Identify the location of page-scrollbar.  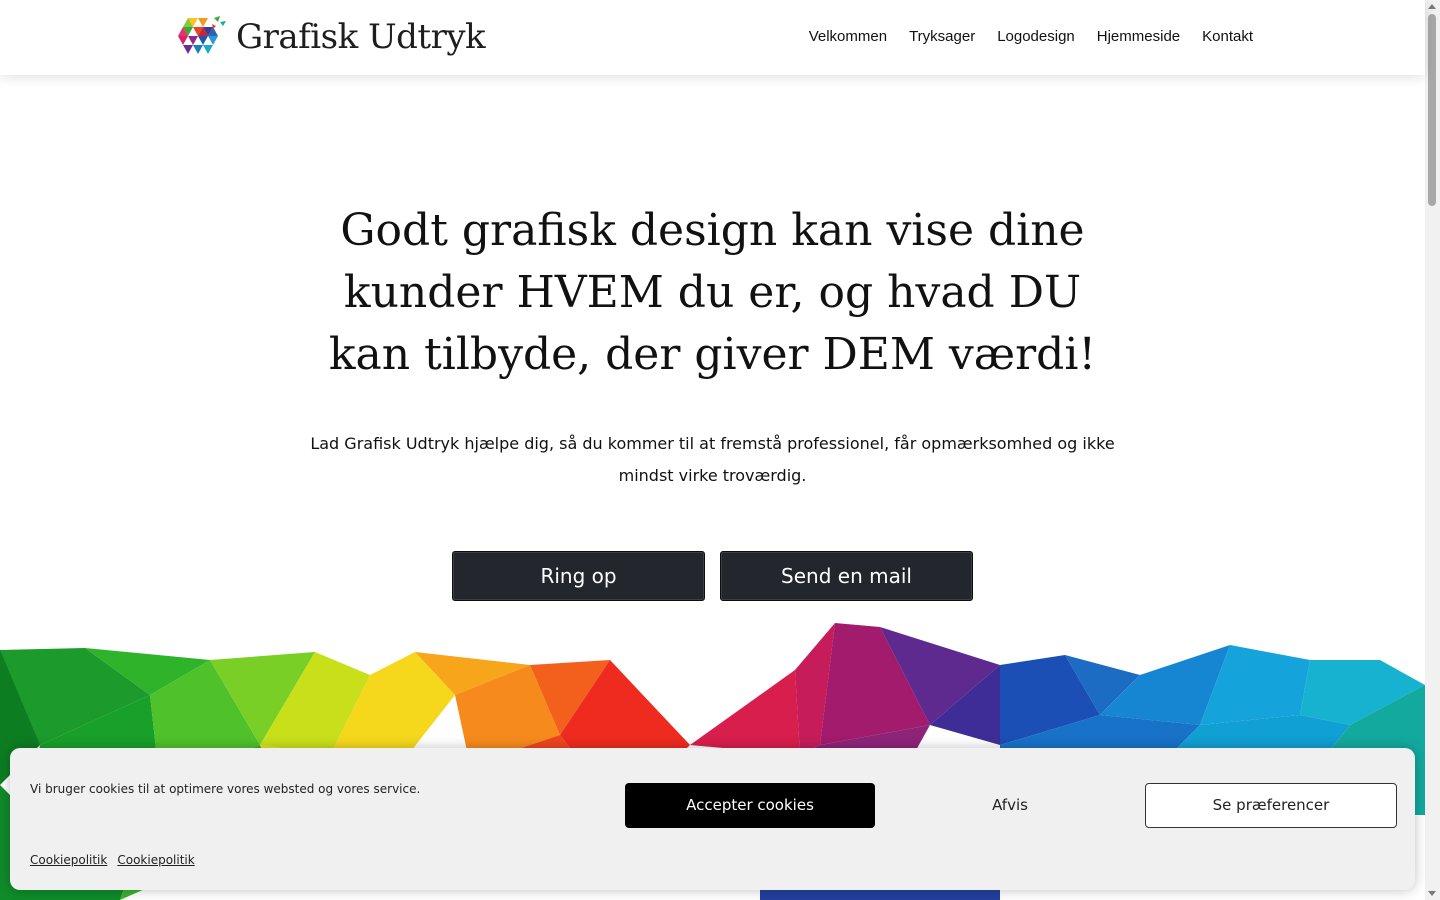
(1432, 450).